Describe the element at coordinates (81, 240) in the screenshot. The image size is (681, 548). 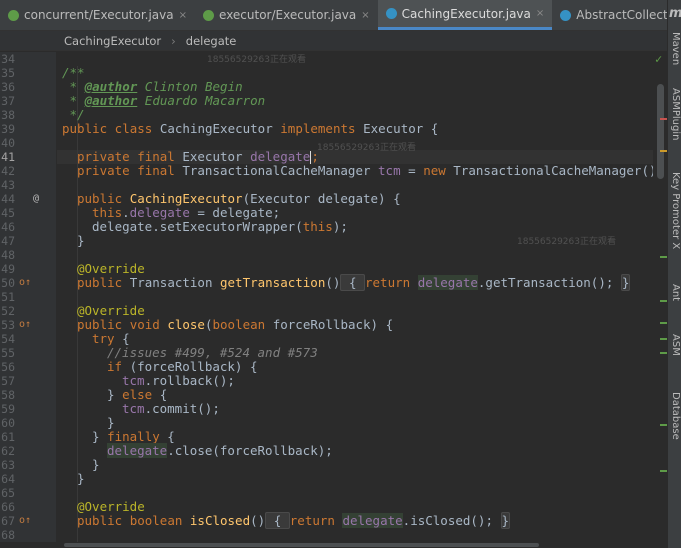
I see `code-line-47: }` at that location.